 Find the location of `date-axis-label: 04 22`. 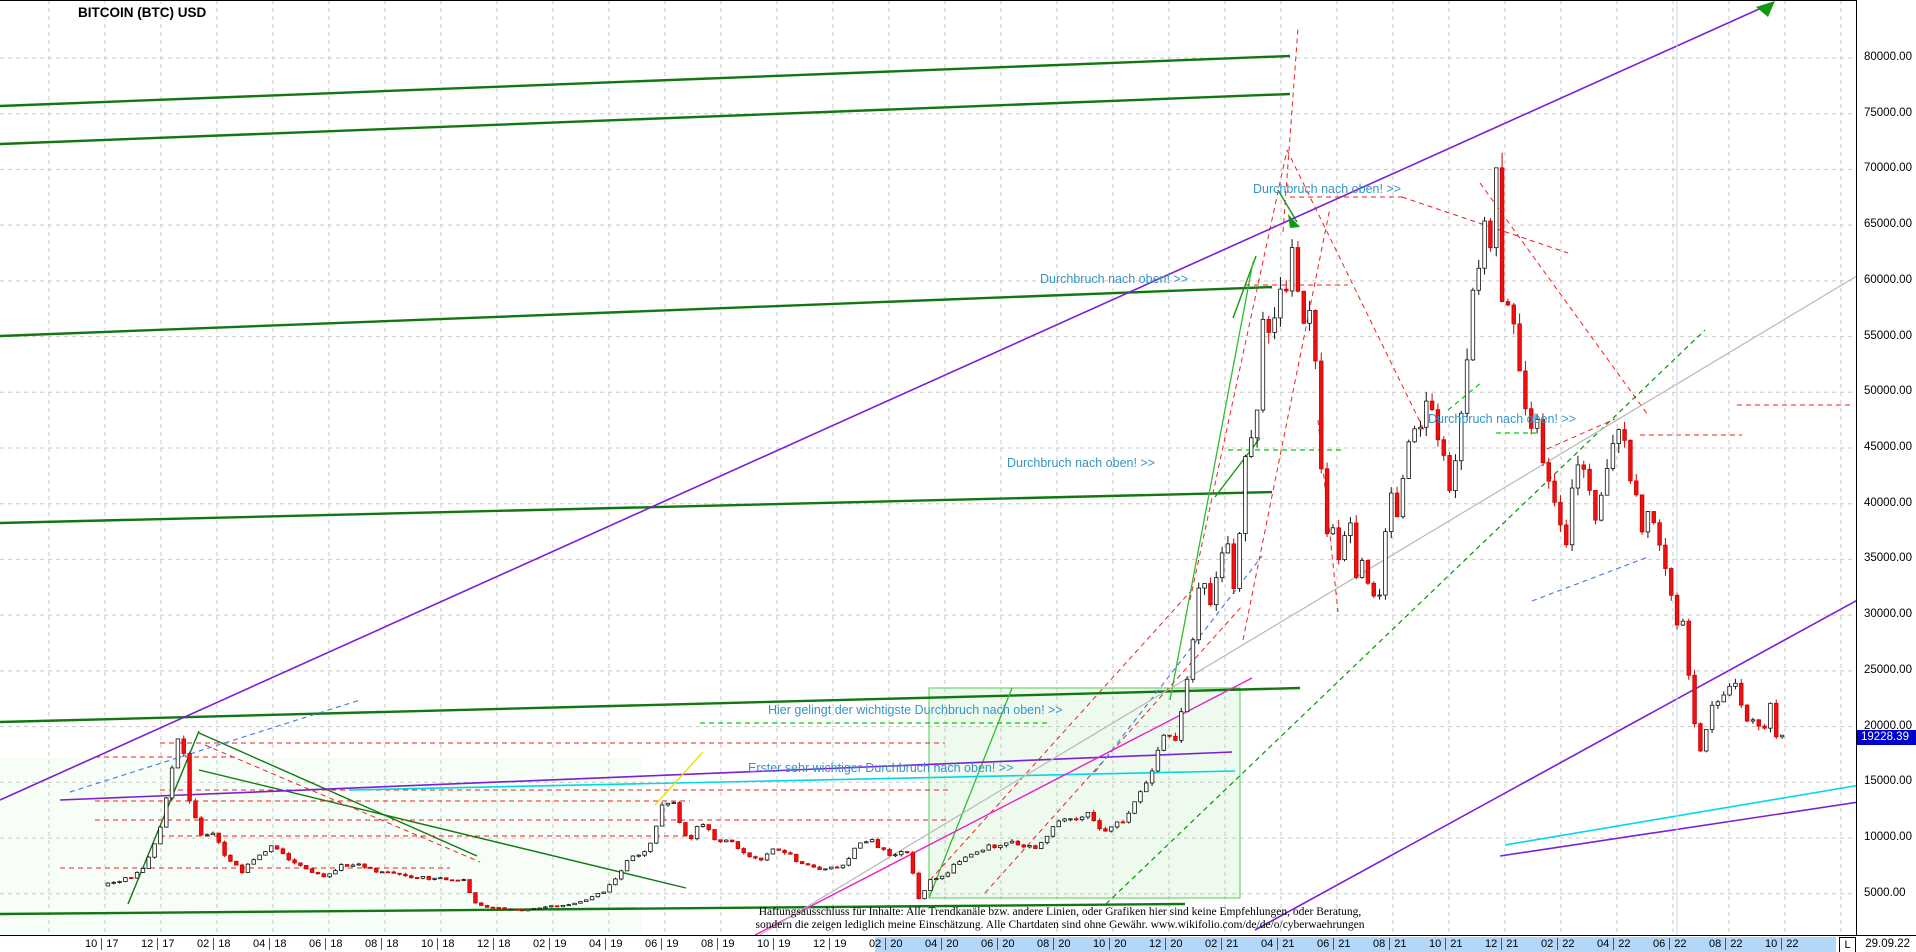

date-axis-label: 04 22 is located at coordinates (1614, 944).